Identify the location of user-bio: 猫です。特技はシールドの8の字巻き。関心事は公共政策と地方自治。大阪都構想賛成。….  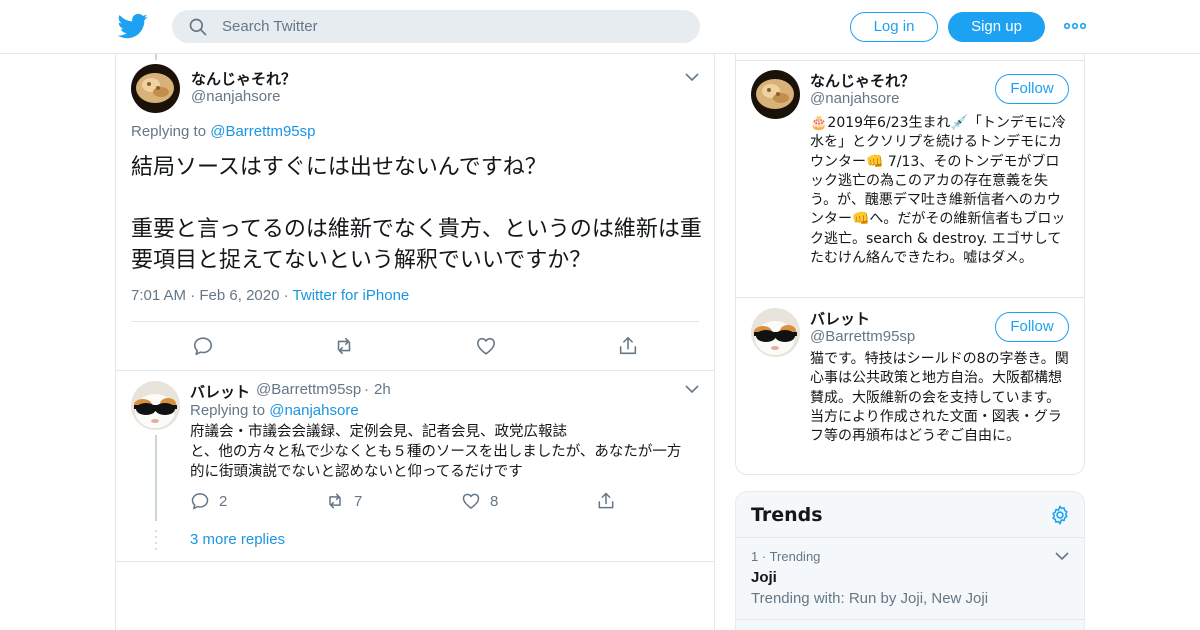
(939, 398).